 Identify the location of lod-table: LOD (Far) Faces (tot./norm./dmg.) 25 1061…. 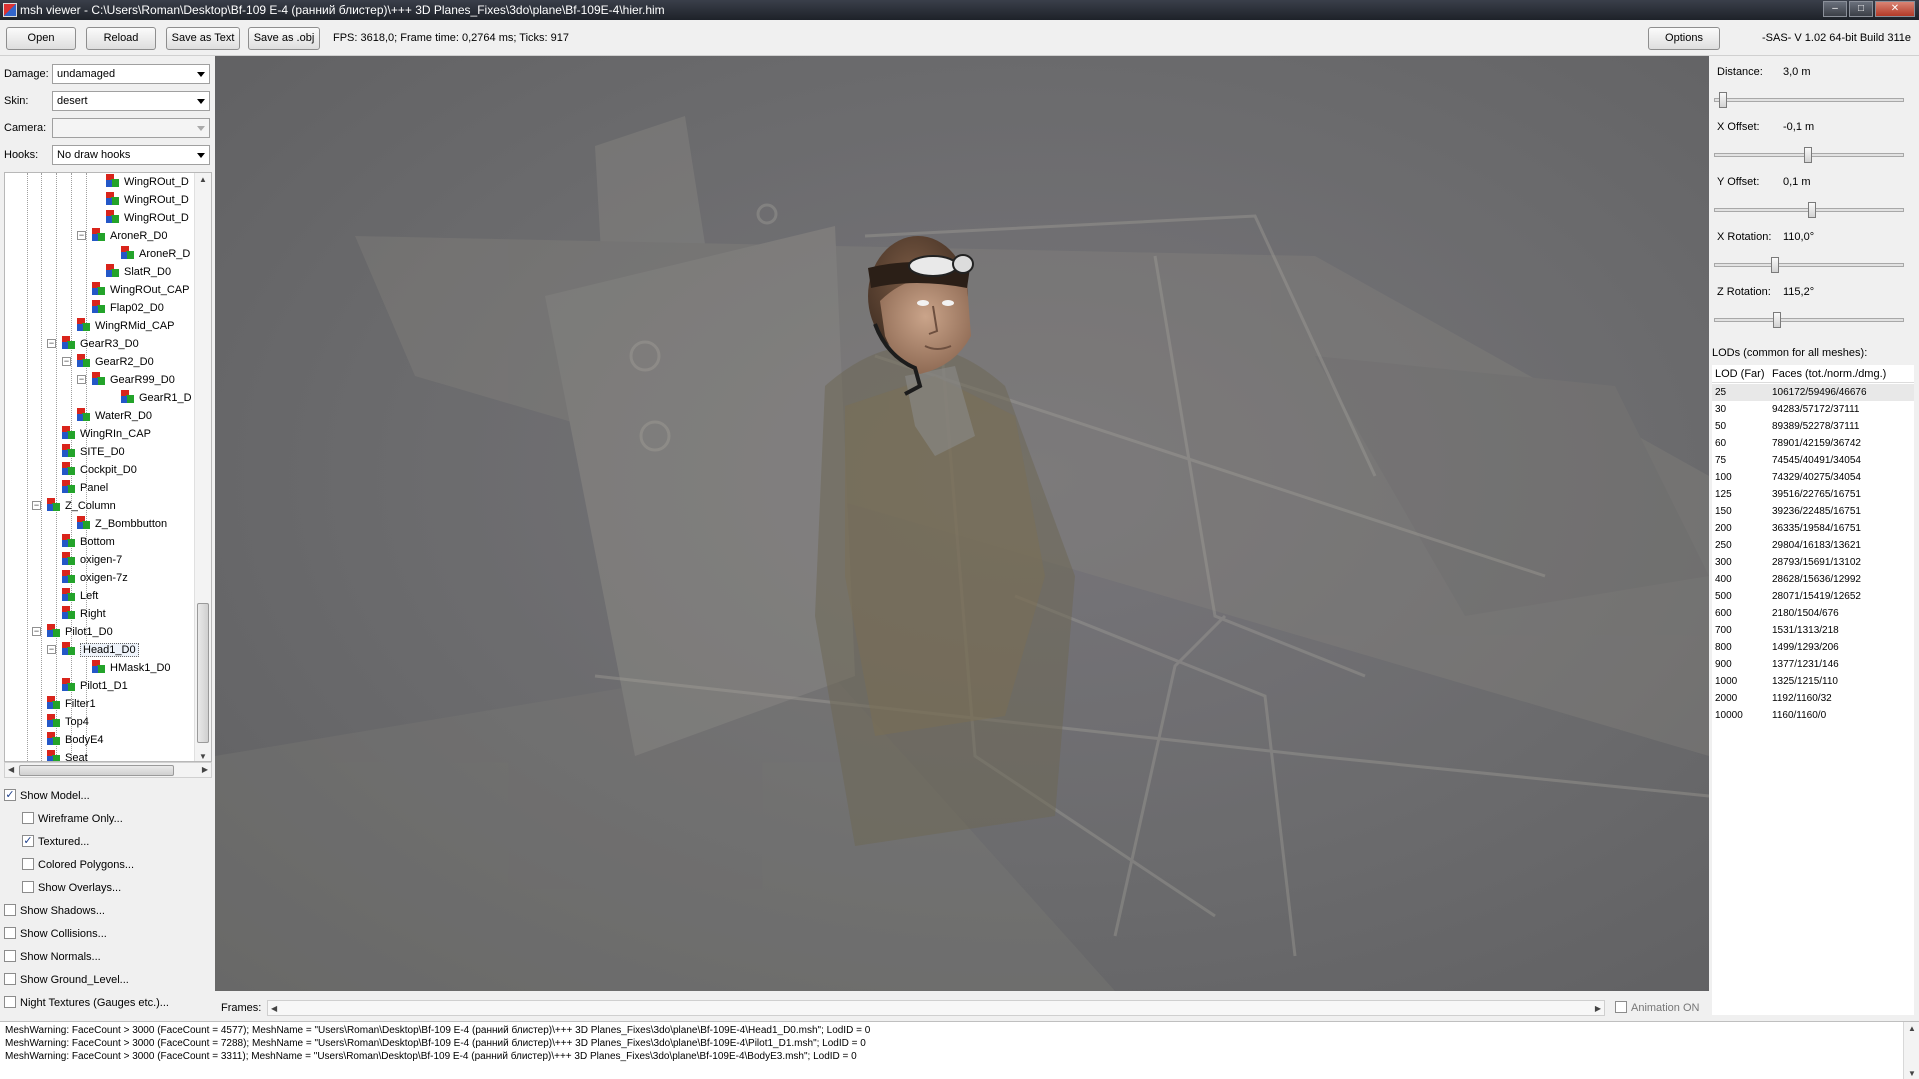
(1813, 690).